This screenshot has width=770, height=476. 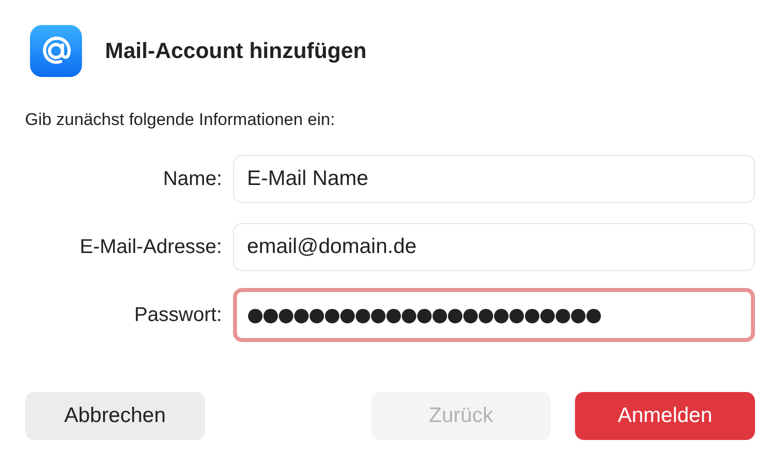 What do you see at coordinates (494, 179) in the screenshot?
I see `input-field: E-Mail Name` at bounding box center [494, 179].